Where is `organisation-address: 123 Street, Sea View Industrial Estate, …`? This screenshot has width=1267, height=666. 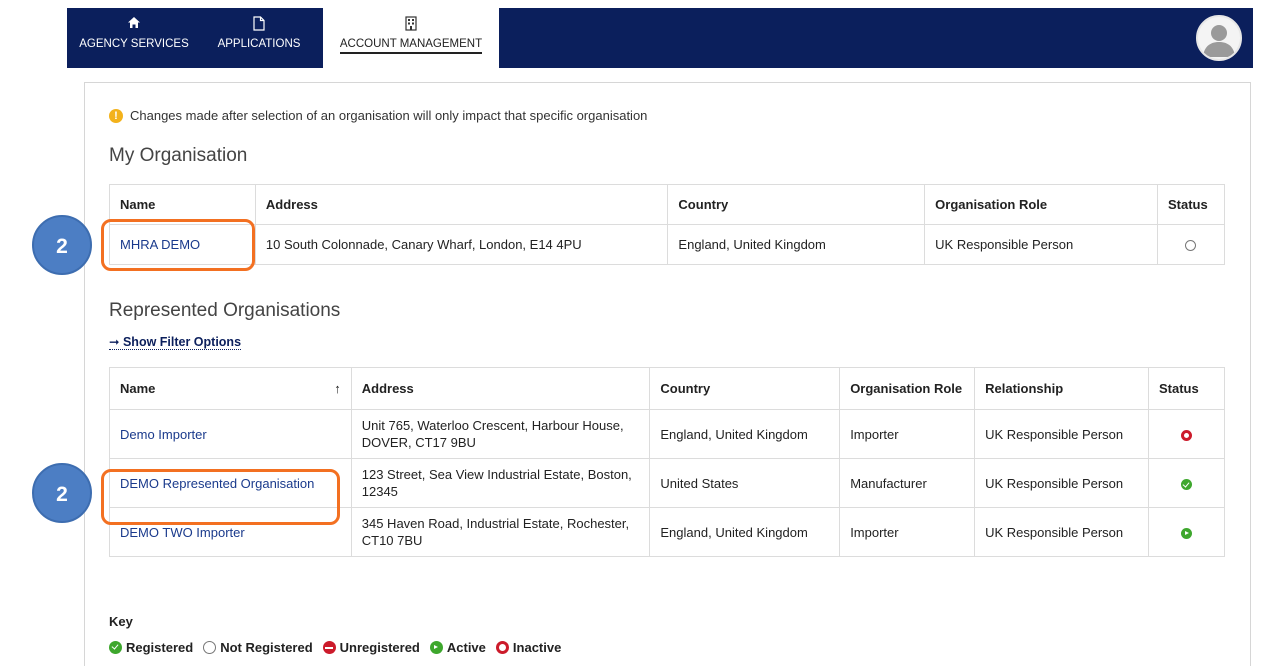 organisation-address: 123 Street, Sea View Industrial Estate, … is located at coordinates (500, 483).